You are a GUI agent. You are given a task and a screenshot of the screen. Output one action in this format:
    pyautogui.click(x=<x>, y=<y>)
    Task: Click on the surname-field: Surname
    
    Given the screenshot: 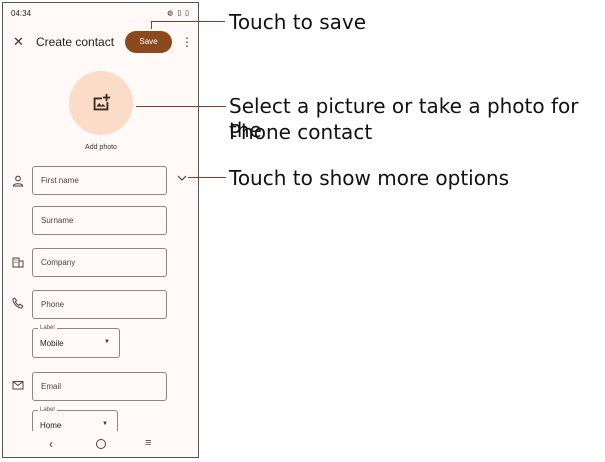 What is the action you would take?
    pyautogui.click(x=99, y=220)
    